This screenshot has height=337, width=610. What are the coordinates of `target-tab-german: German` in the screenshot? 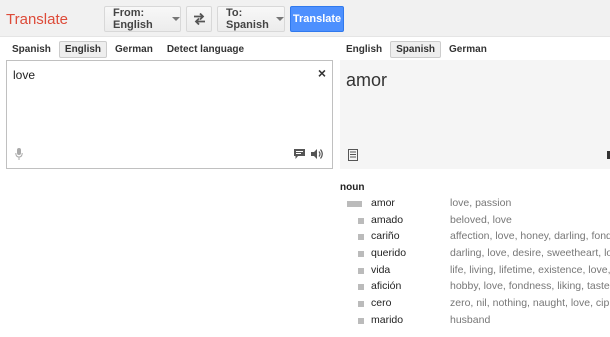 It's located at (468, 49).